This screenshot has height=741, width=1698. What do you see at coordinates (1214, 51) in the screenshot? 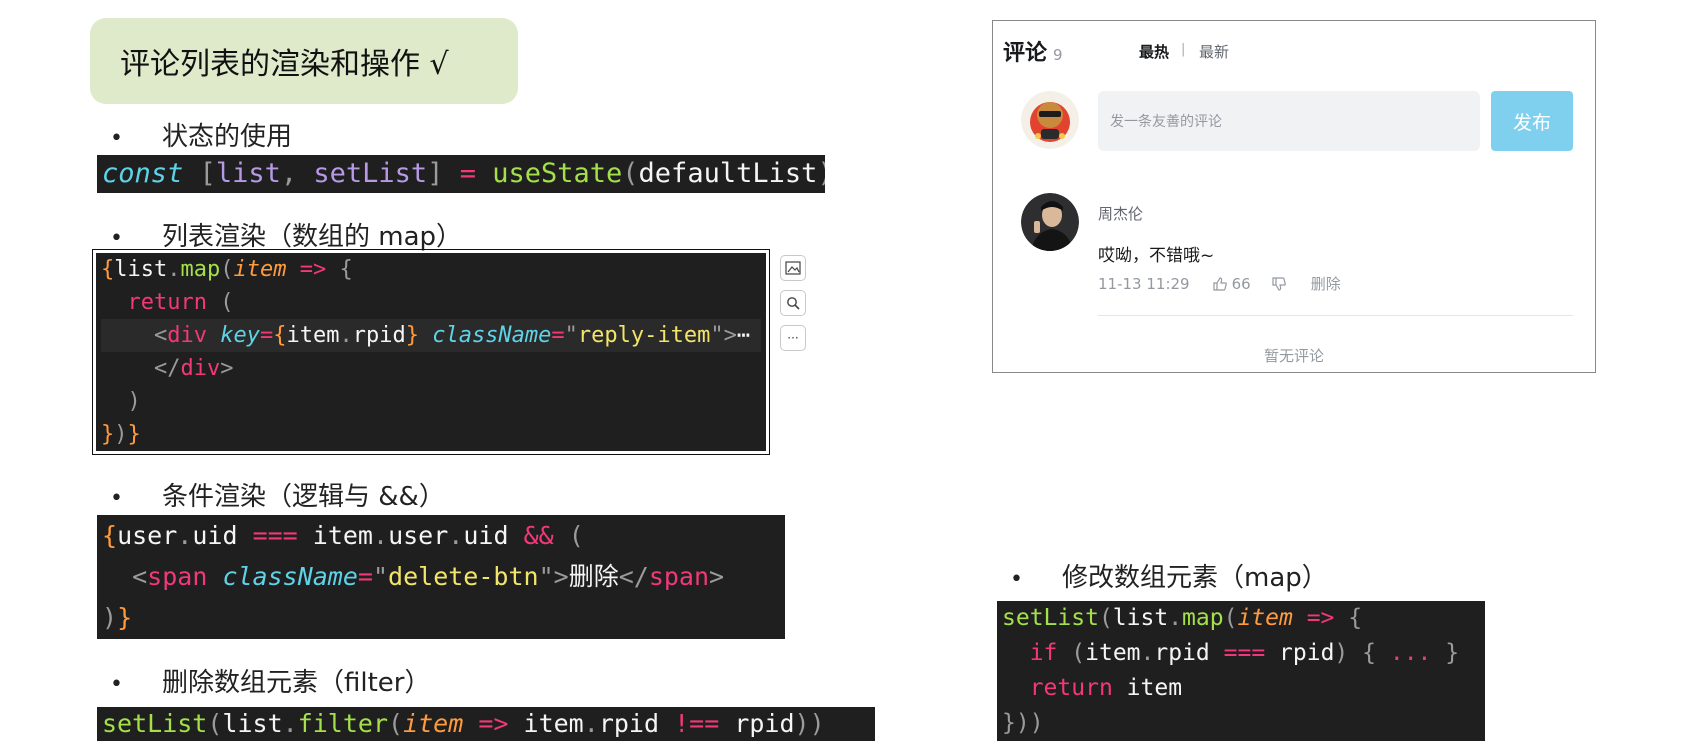
I see `tab-new: 最新` at bounding box center [1214, 51].